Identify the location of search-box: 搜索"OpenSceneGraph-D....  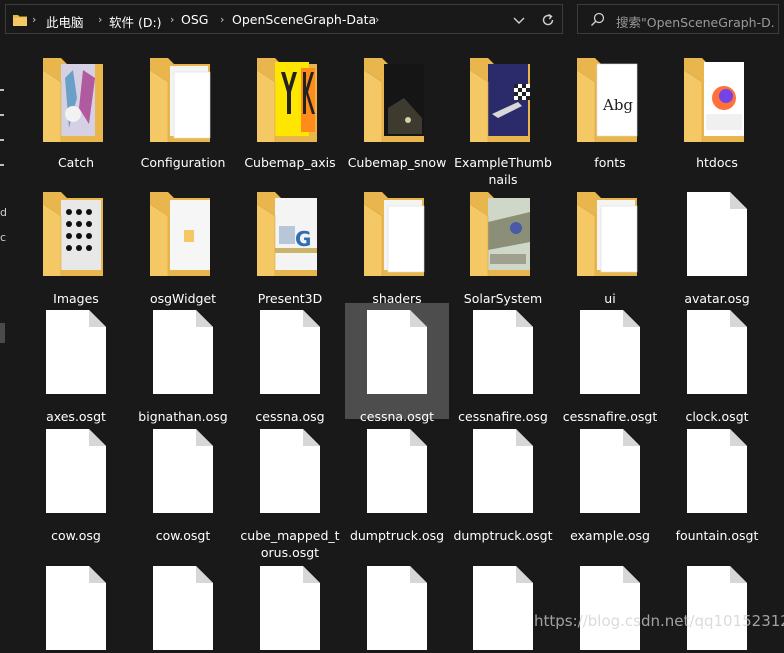
(678, 19).